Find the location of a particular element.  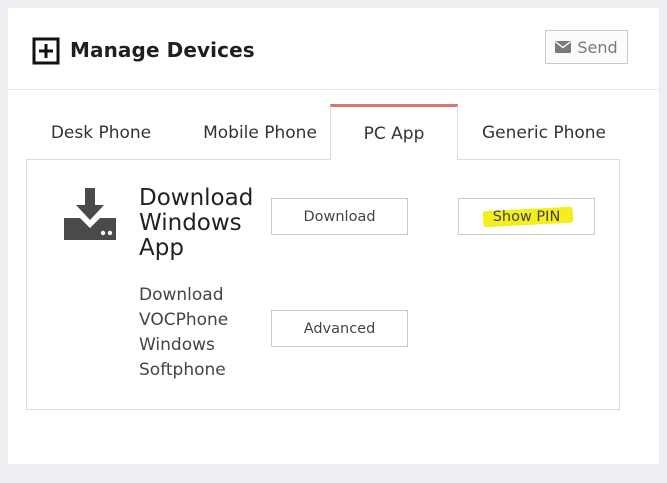

download-tray-icon is located at coordinates (90, 214).